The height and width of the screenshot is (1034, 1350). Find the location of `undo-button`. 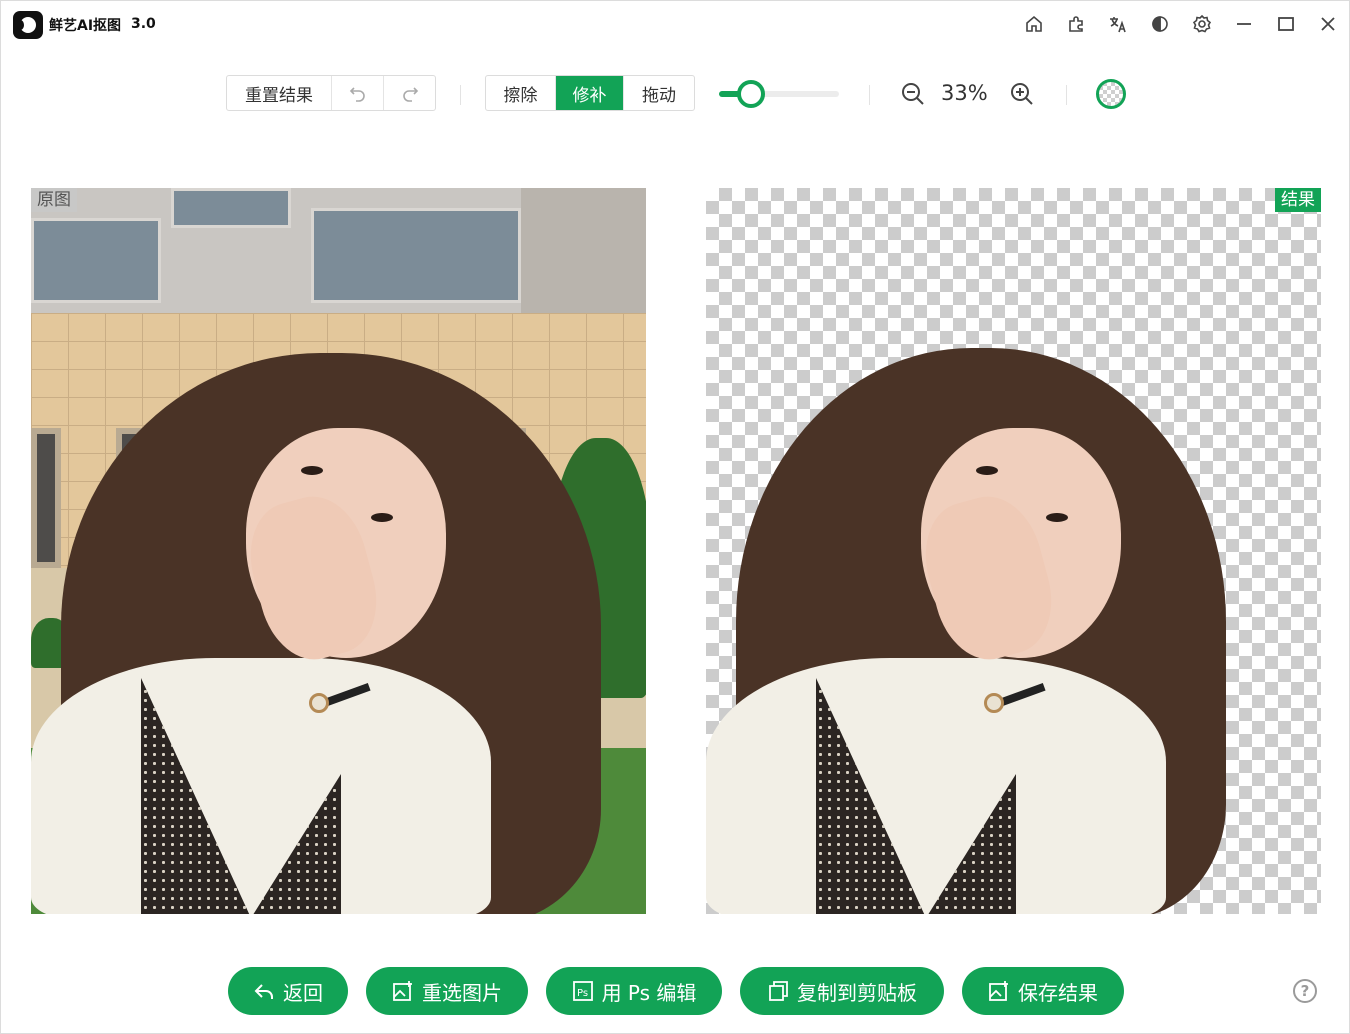

undo-button is located at coordinates (358, 93).